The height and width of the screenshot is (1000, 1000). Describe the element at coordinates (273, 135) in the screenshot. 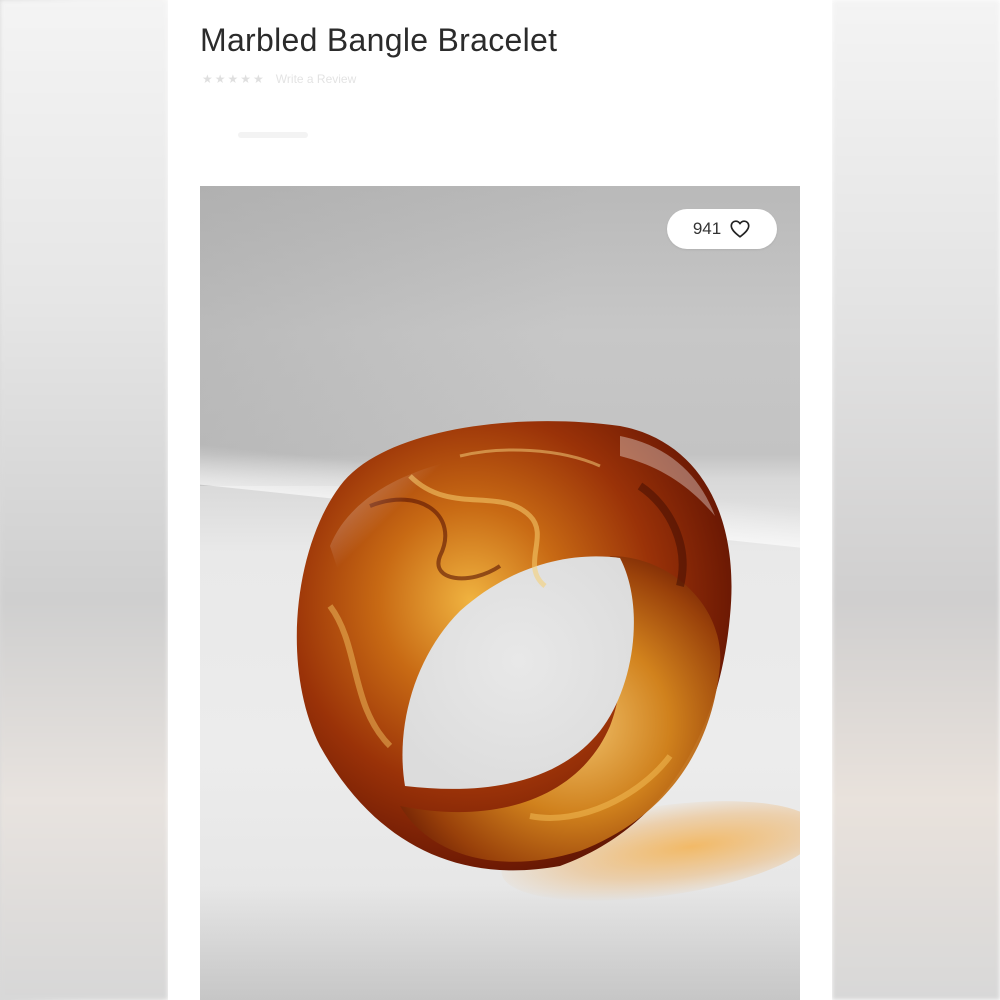

I see `faint-divider` at that location.